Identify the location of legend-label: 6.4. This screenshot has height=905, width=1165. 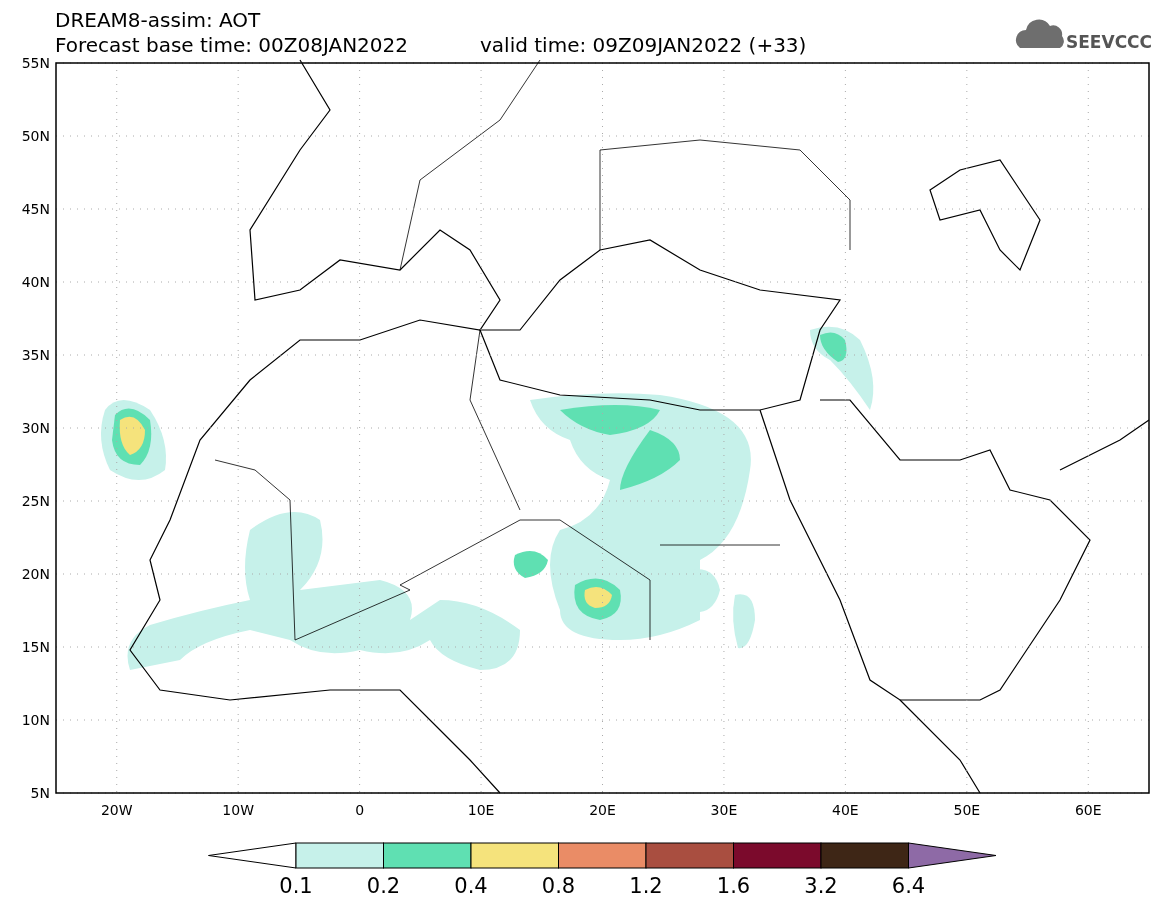
(908, 886).